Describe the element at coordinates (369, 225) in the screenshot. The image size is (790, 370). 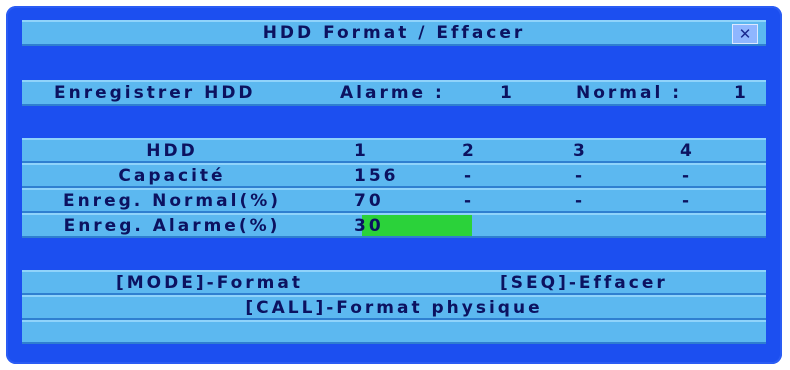
I see `alarm-percent-hdd-1: 30` at that location.